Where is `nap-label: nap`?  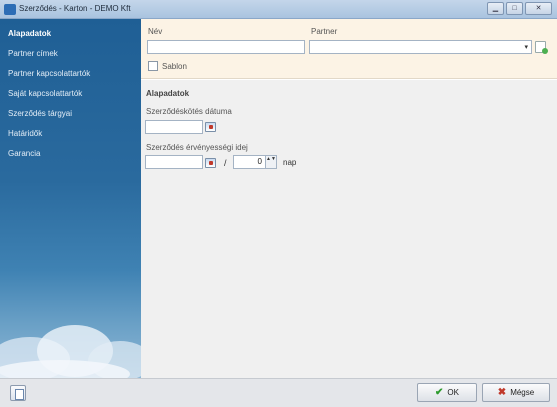
nap-label: nap is located at coordinates (290, 162).